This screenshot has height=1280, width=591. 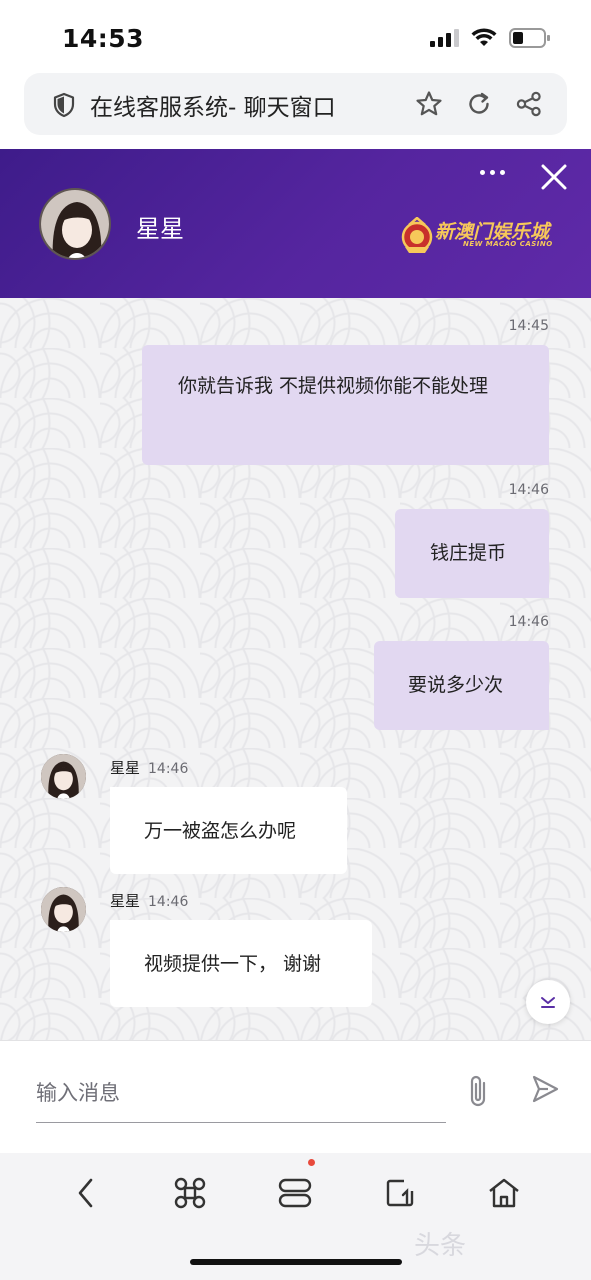 I want to click on outgoing-message: 你就告诉我 不提供视频你能不能处理, so click(x=345, y=405).